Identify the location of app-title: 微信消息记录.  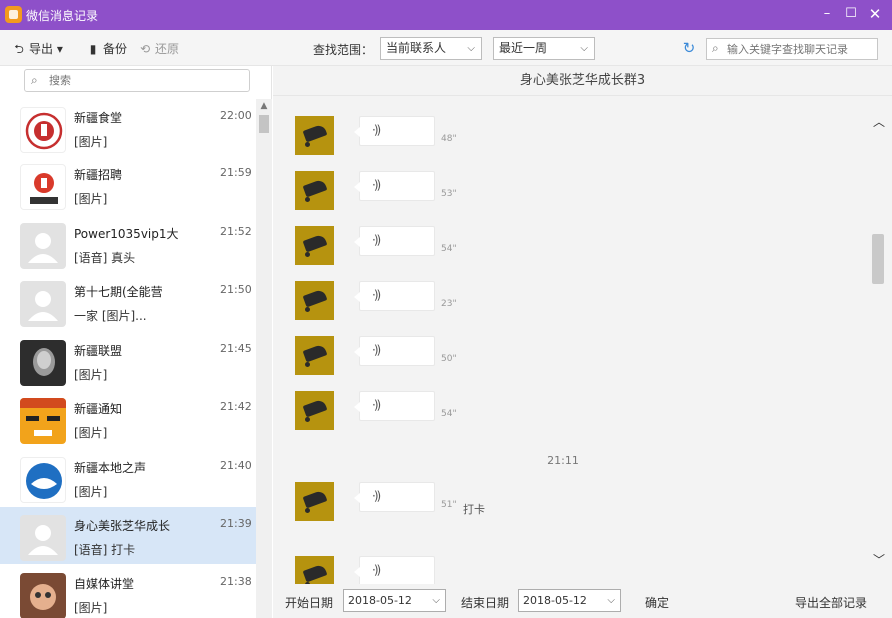
(62, 16).